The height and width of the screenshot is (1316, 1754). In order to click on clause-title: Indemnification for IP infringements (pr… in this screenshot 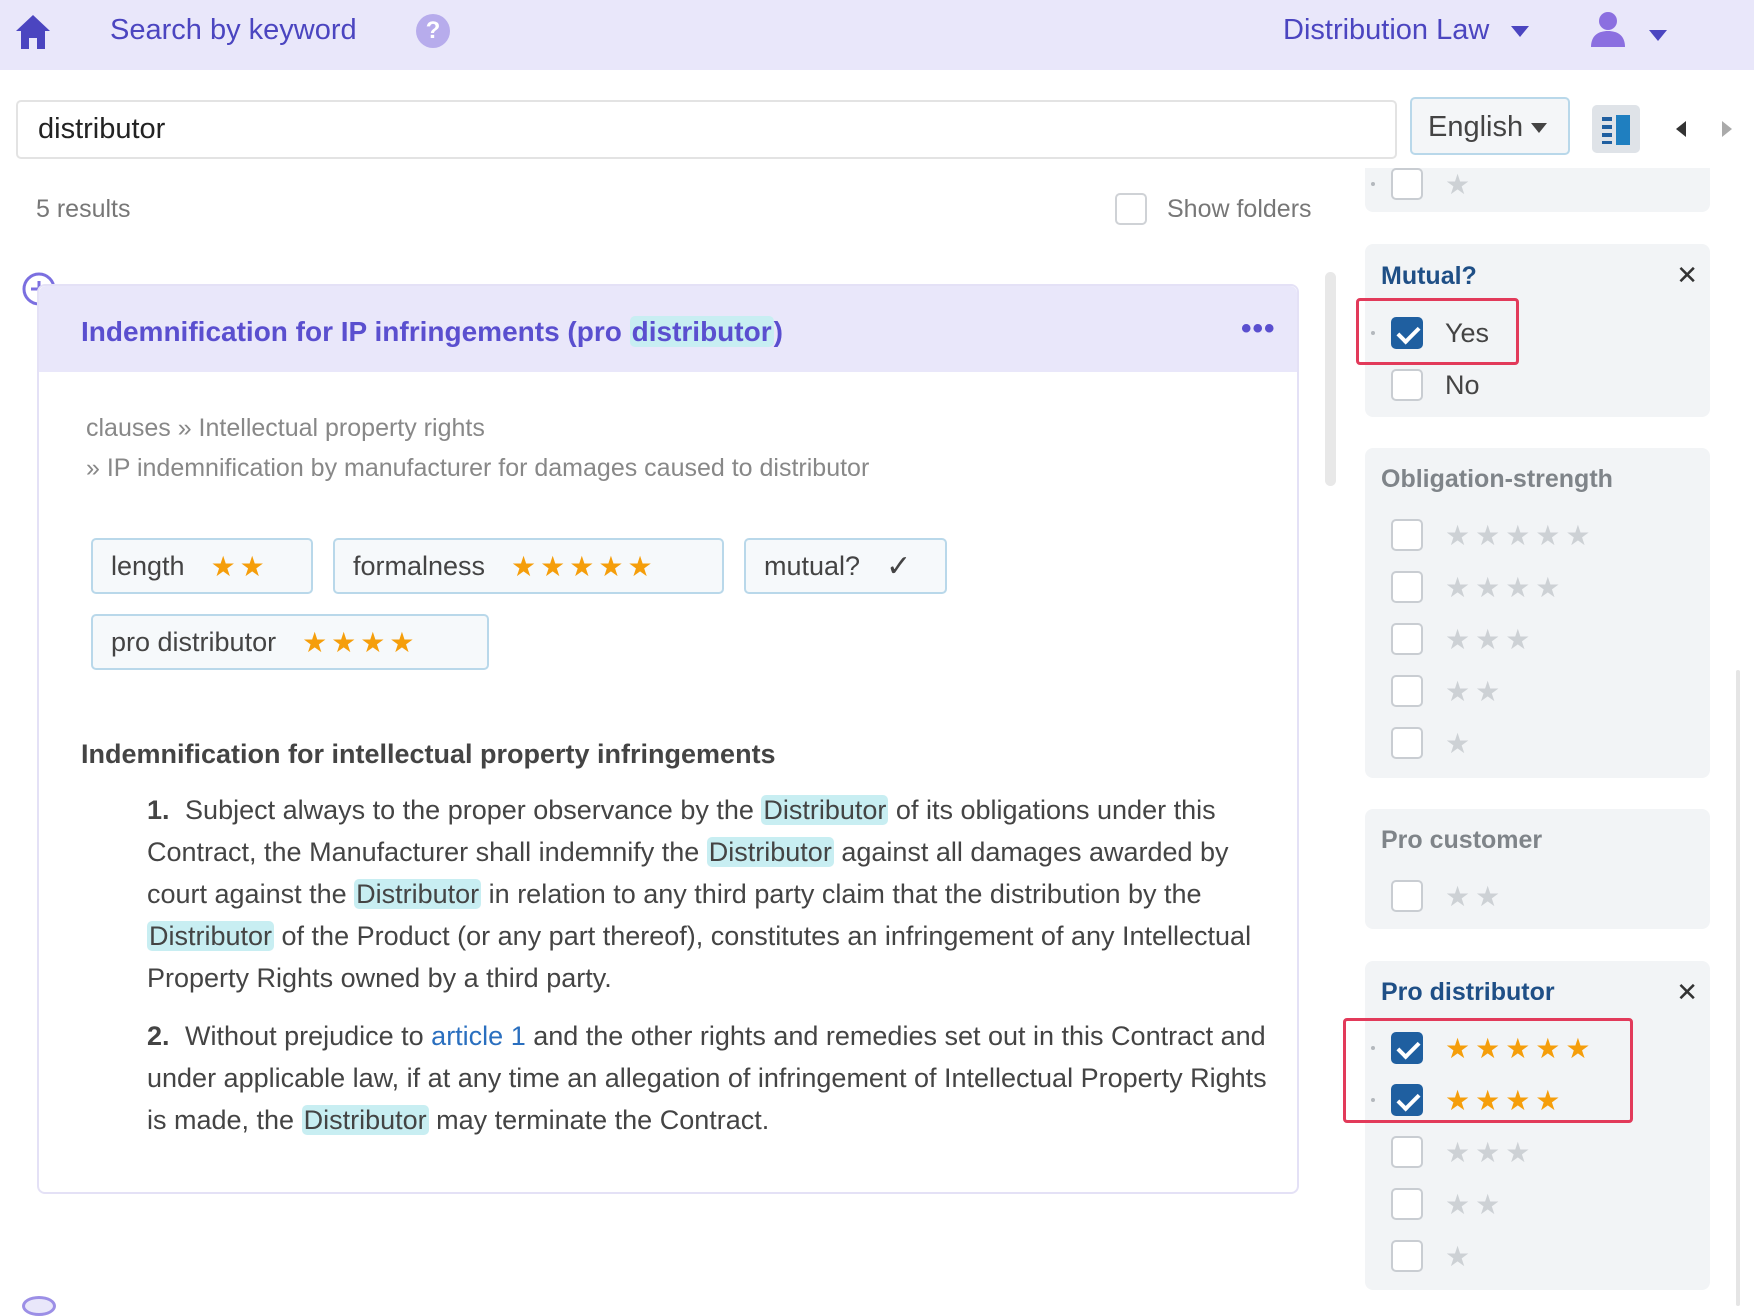, I will do `click(432, 332)`.